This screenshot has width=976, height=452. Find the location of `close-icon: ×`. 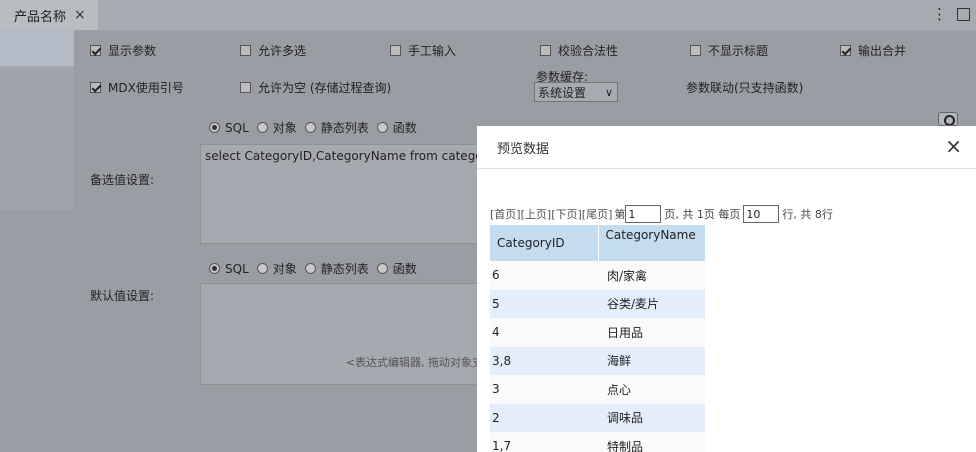

close-icon: × is located at coordinates (953, 146).